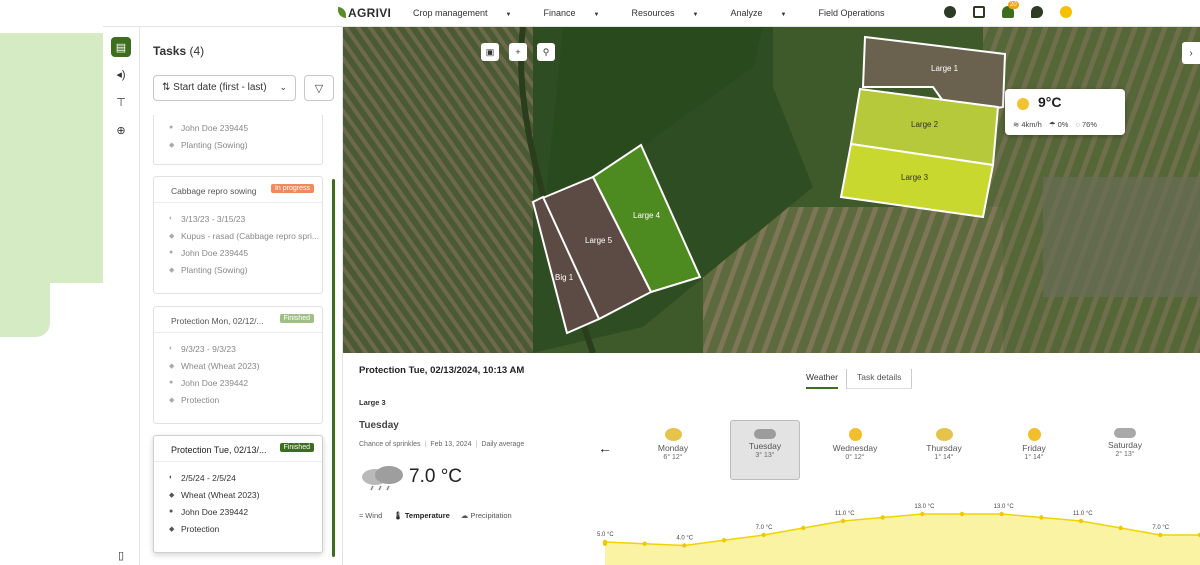  Describe the element at coordinates (1027, 124) in the screenshot. I see `wind-stat: ≋ 4km/h` at that location.